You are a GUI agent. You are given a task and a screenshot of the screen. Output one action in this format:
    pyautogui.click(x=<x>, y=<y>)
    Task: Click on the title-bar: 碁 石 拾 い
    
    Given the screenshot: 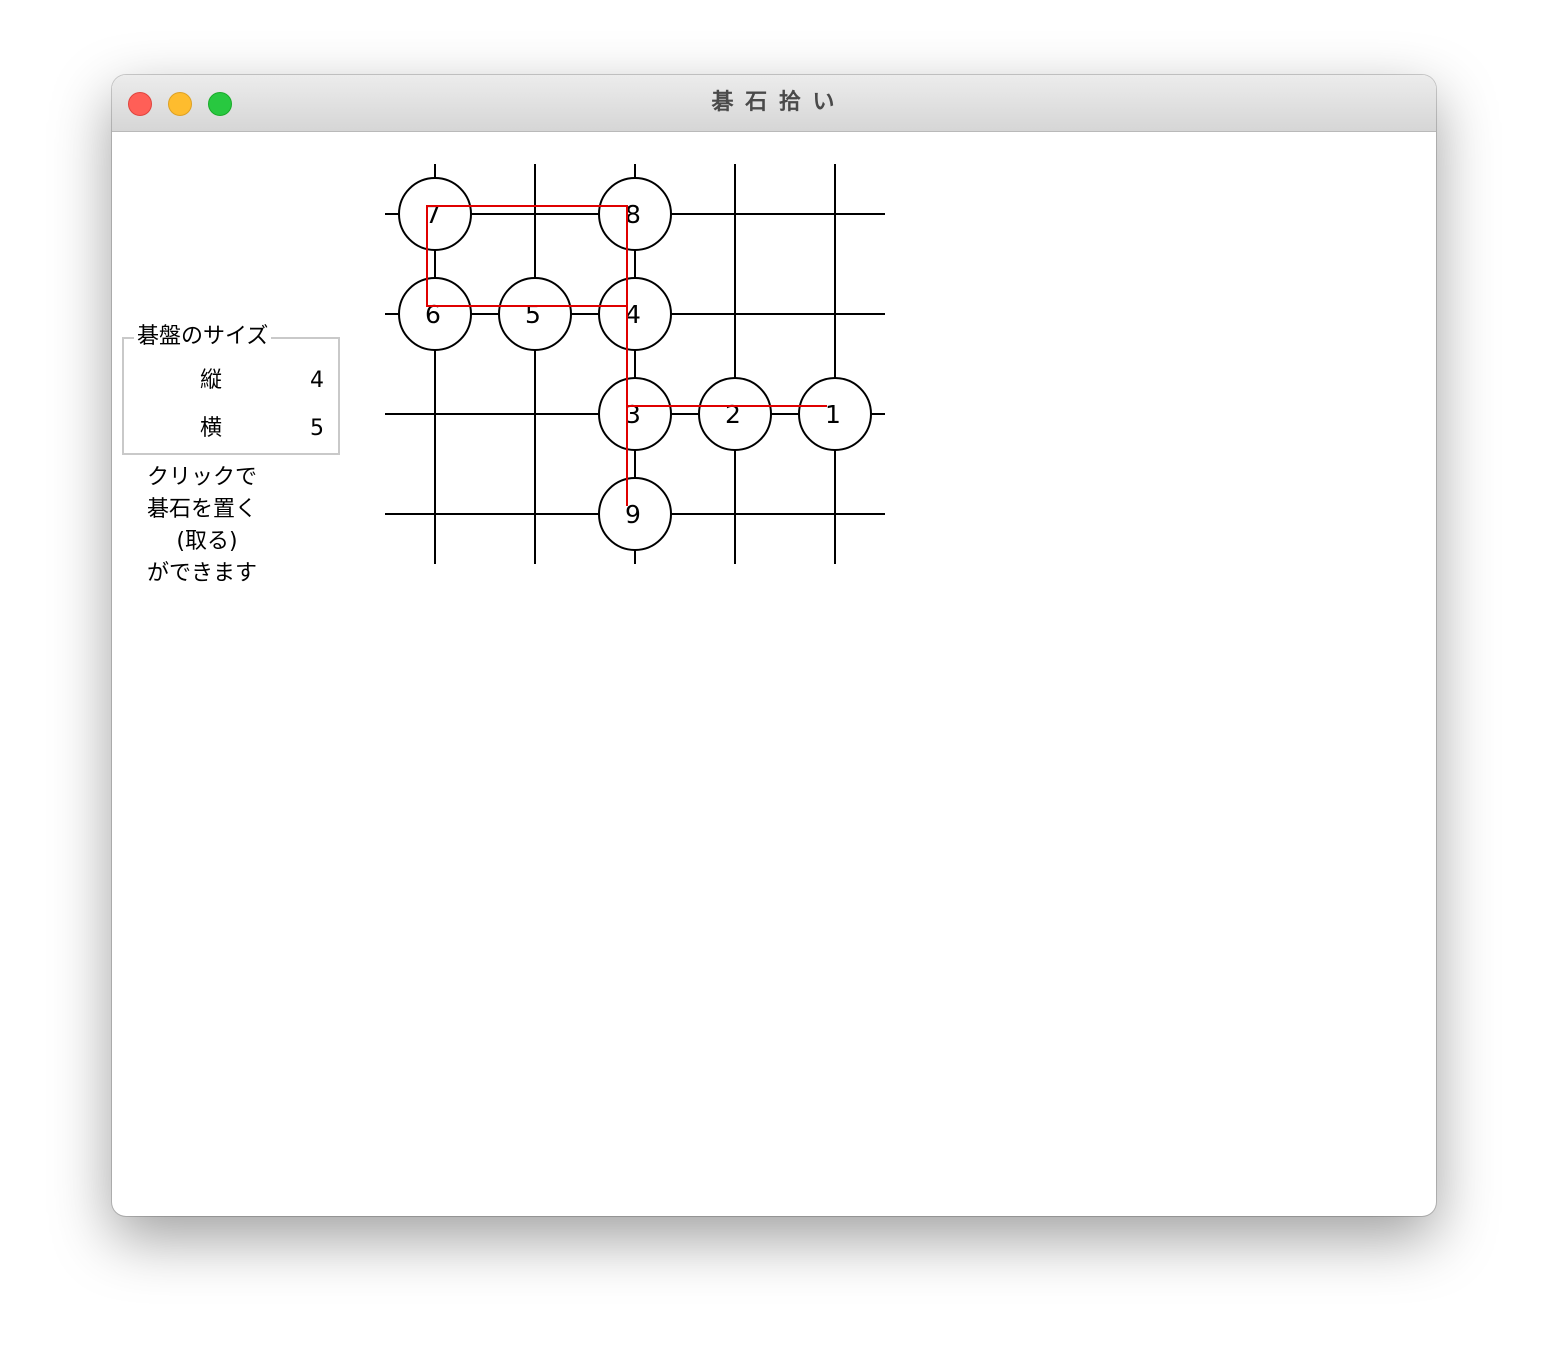 What is the action you would take?
    pyautogui.click(x=774, y=103)
    